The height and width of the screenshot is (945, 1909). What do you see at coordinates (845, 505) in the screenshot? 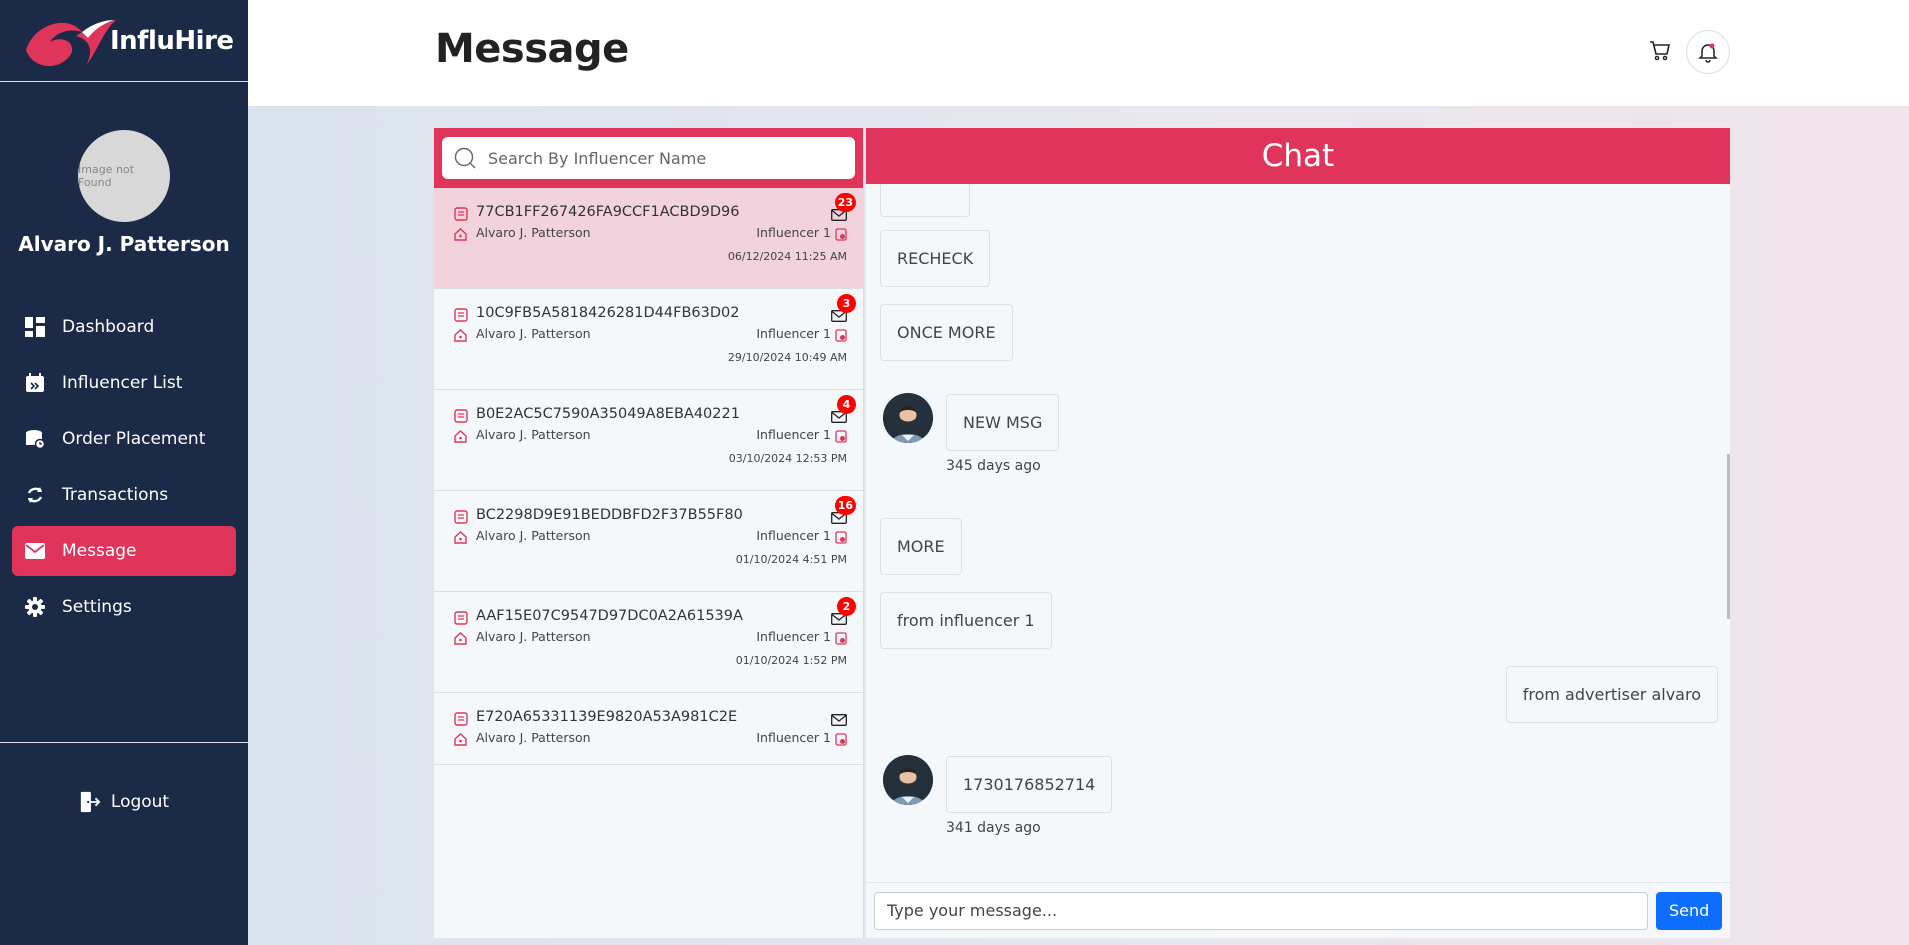
I see `unread-badge: 16` at bounding box center [845, 505].